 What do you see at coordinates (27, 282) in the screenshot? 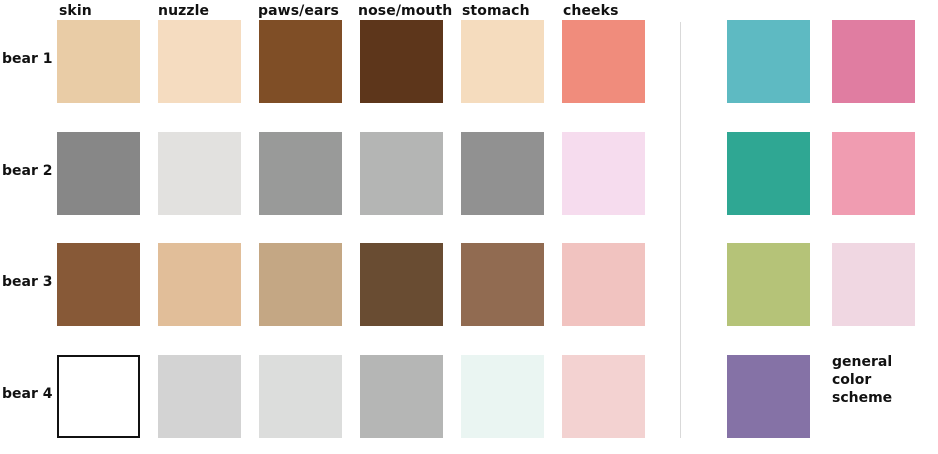
I see `row-label-bear-3: bear 3` at bounding box center [27, 282].